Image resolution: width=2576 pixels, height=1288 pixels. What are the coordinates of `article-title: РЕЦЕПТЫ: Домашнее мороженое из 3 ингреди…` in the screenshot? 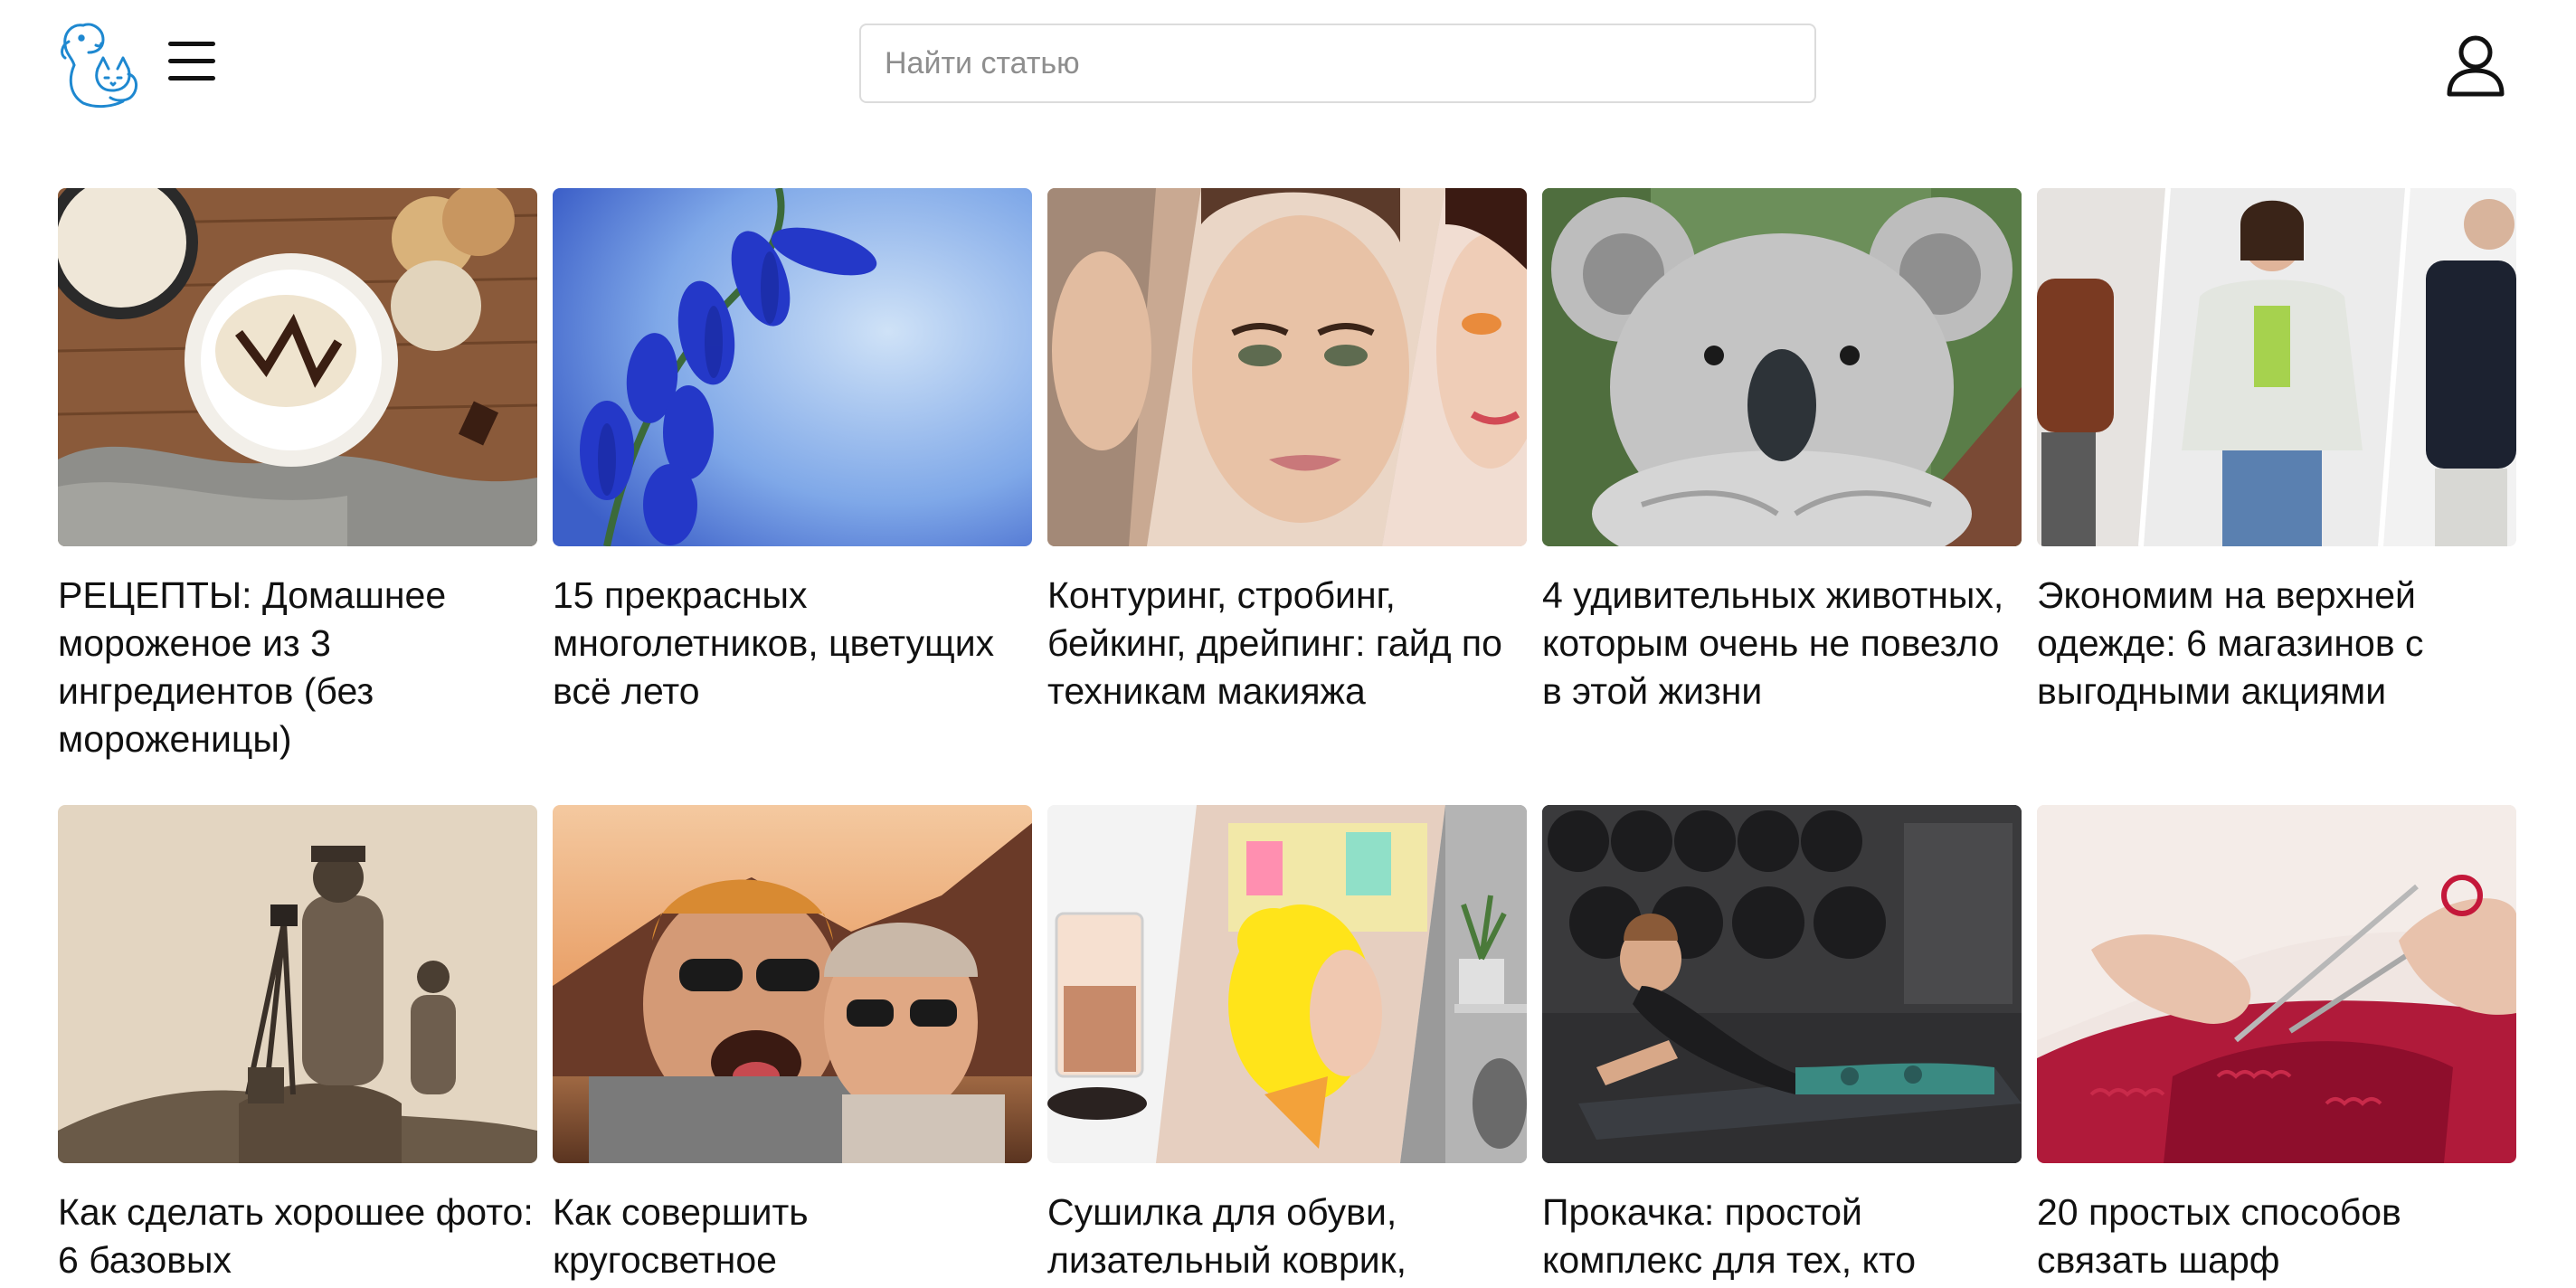 It's located at (252, 667).